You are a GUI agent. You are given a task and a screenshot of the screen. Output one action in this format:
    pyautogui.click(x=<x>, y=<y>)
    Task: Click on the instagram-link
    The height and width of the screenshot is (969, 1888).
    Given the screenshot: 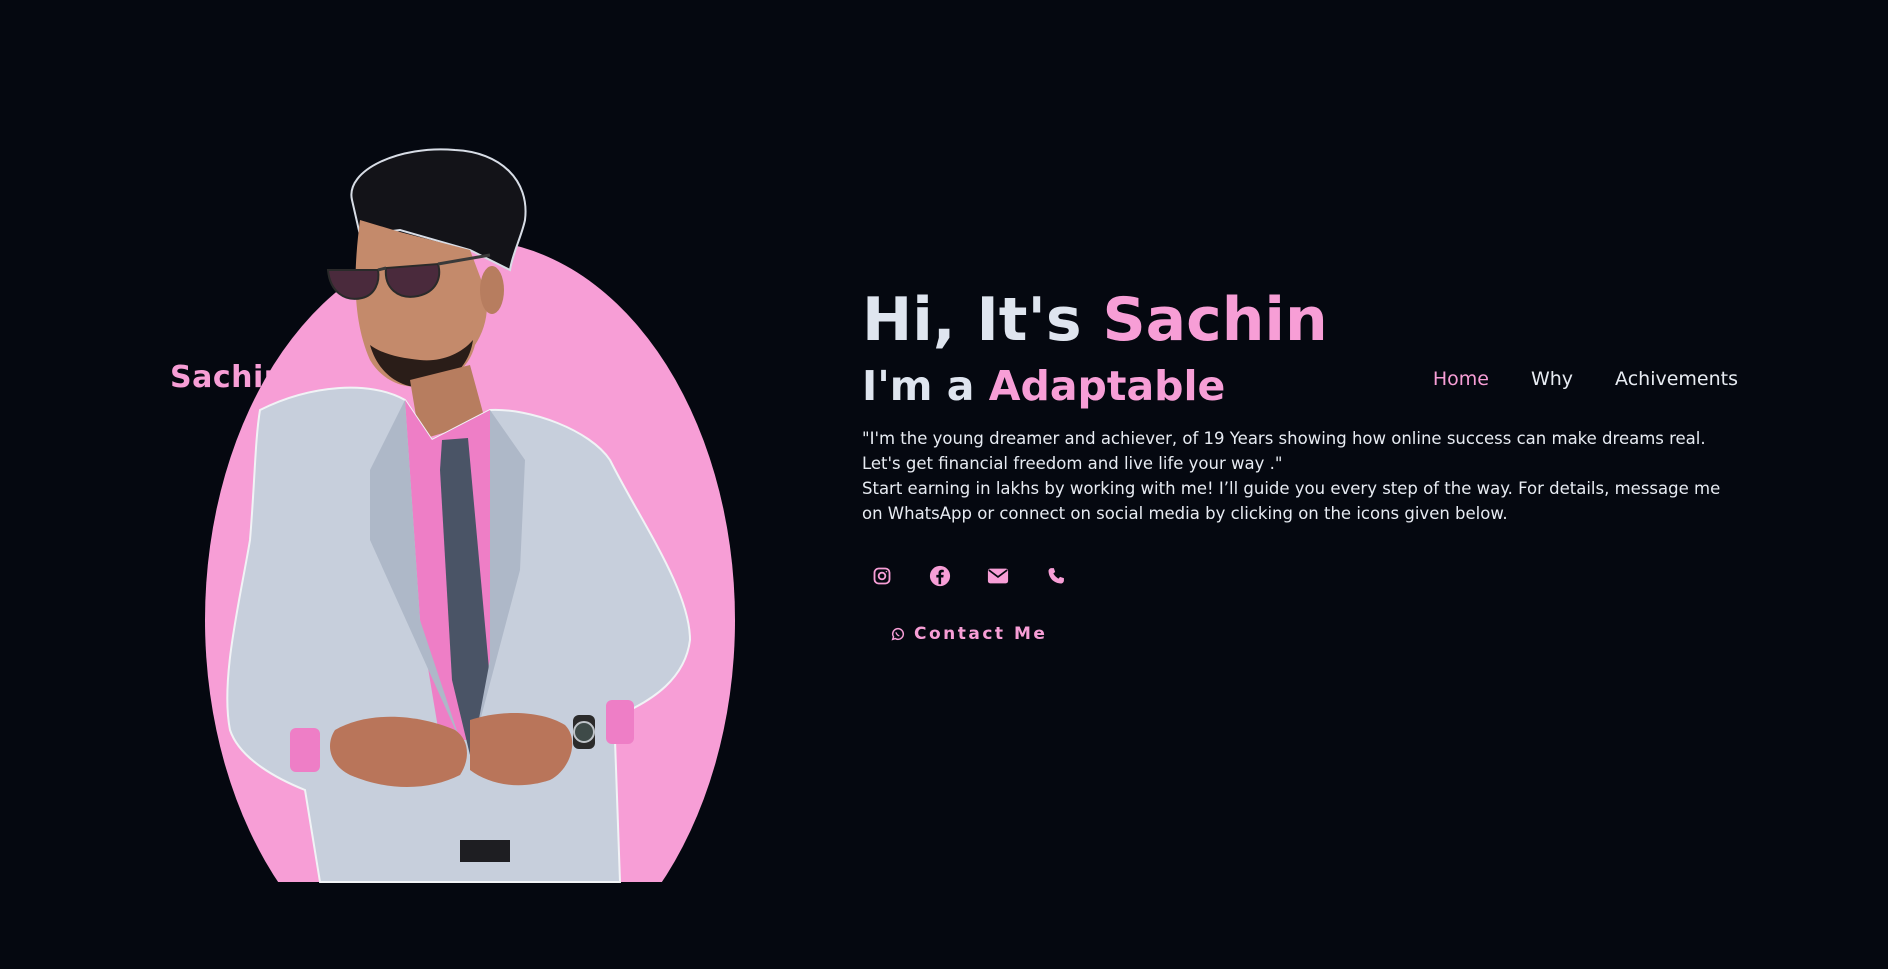 What is the action you would take?
    pyautogui.click(x=882, y=576)
    